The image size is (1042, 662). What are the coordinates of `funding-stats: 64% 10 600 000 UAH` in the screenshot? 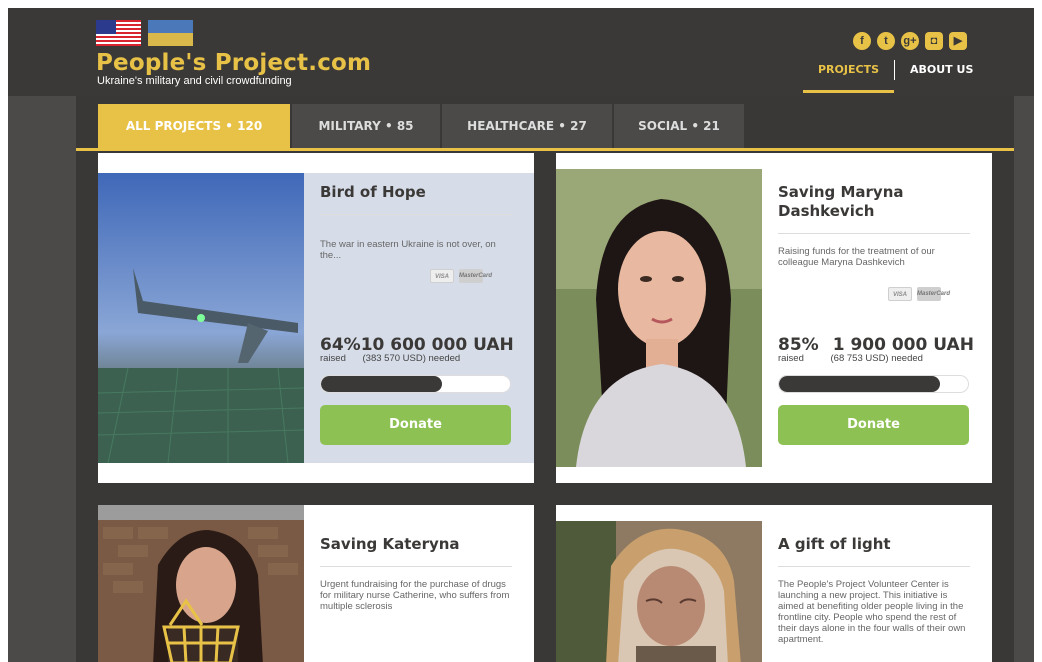 It's located at (417, 345).